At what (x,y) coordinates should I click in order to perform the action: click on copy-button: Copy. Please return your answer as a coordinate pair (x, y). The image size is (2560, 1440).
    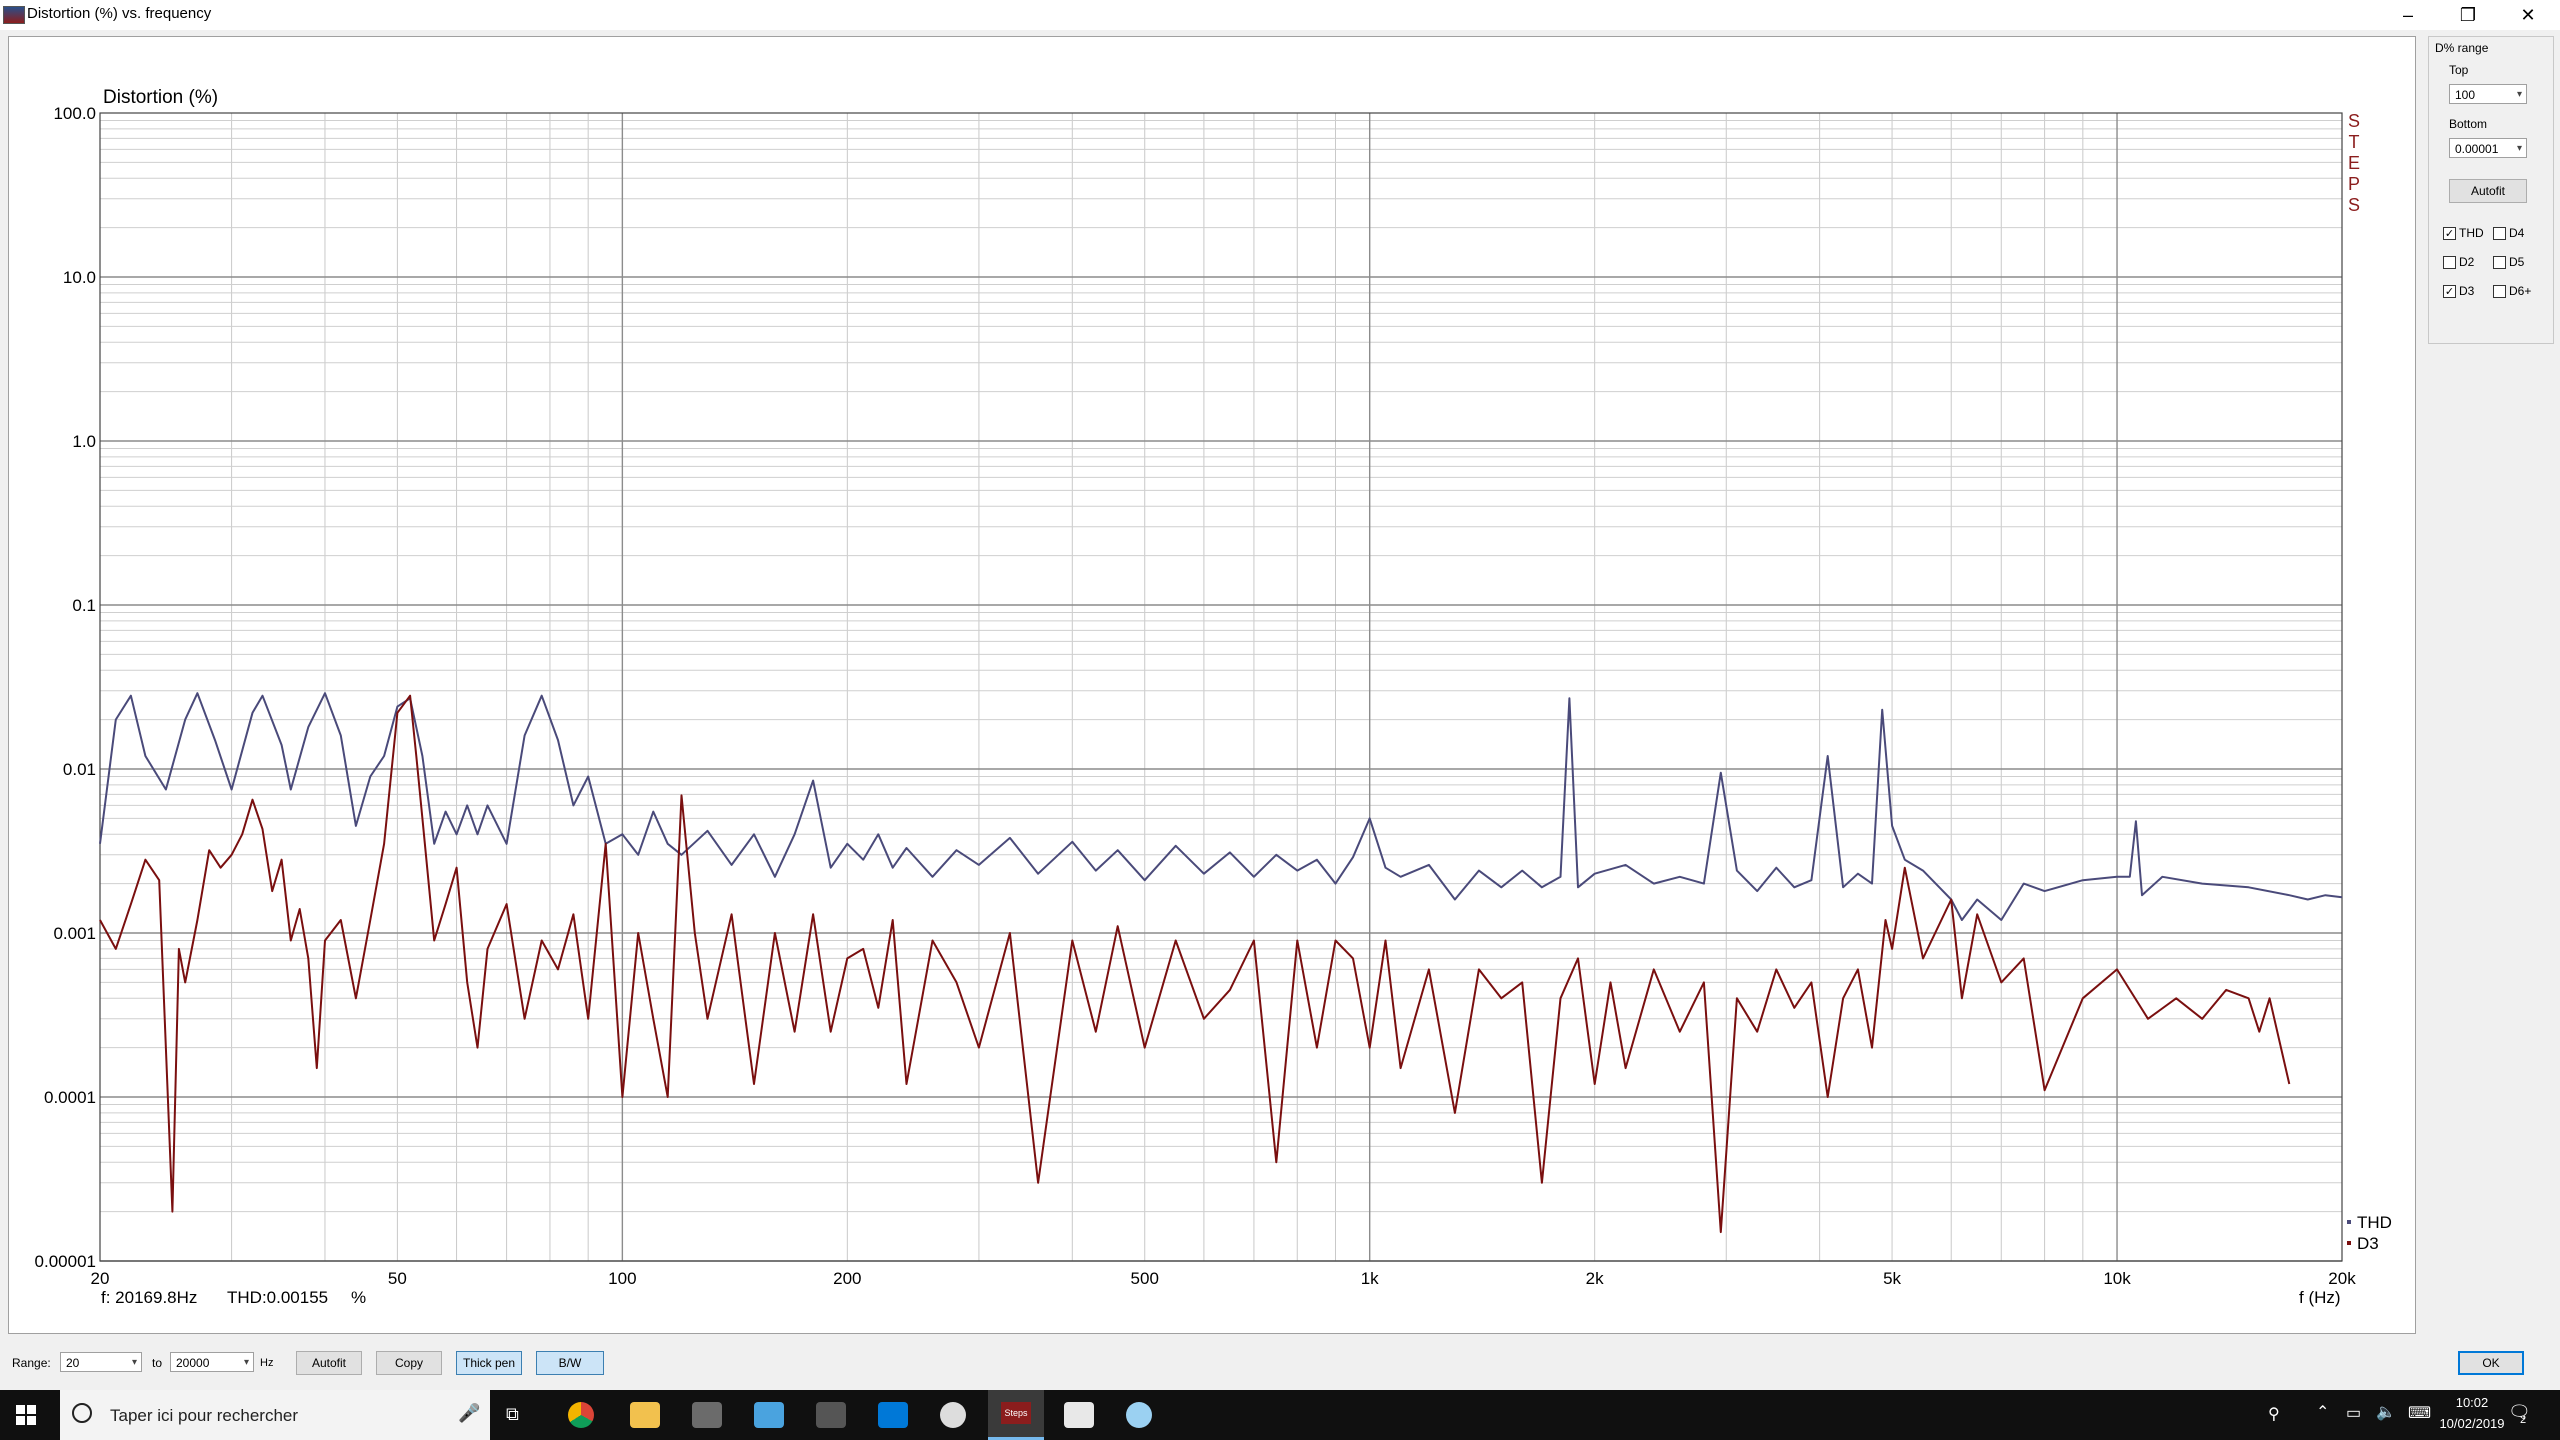
    Looking at the image, I should click on (409, 1363).